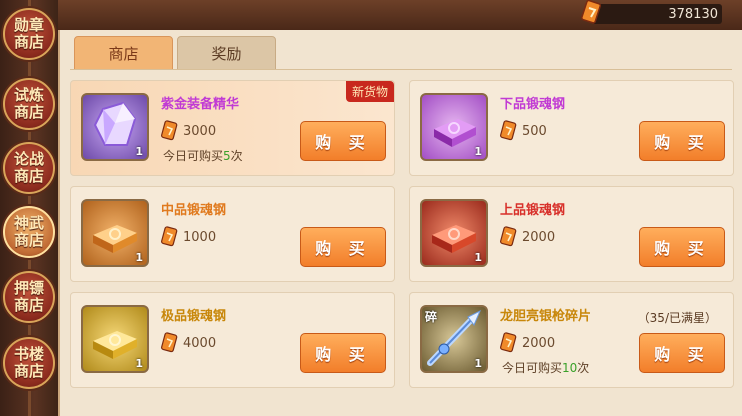  I want to click on fragment-tag: 碎, so click(431, 317).